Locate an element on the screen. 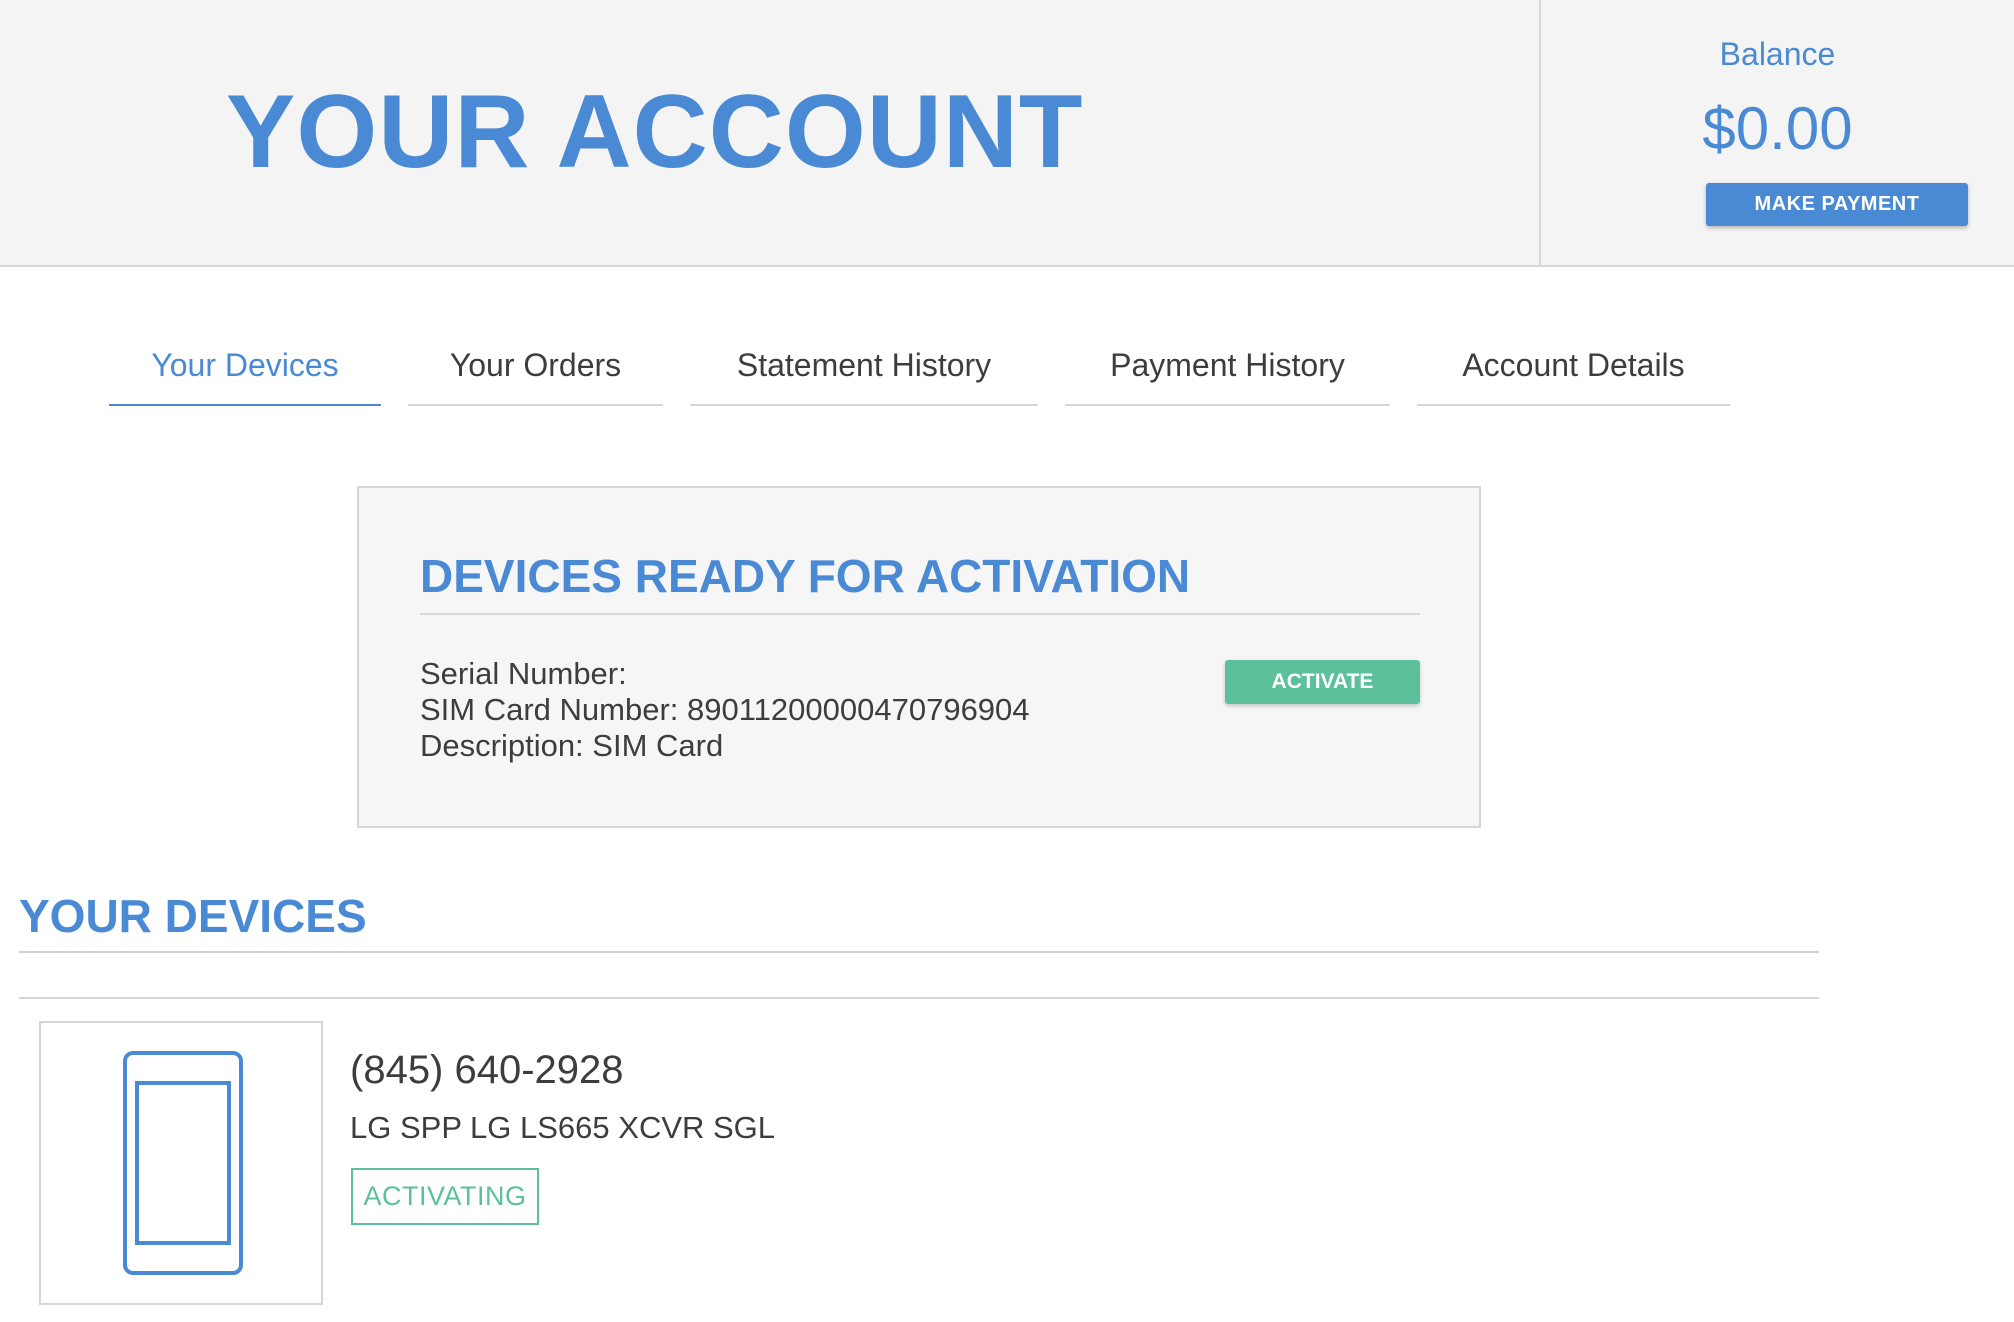 Image resolution: width=2014 pixels, height=1322 pixels. activate-button: ACTIVATE is located at coordinates (1322, 682).